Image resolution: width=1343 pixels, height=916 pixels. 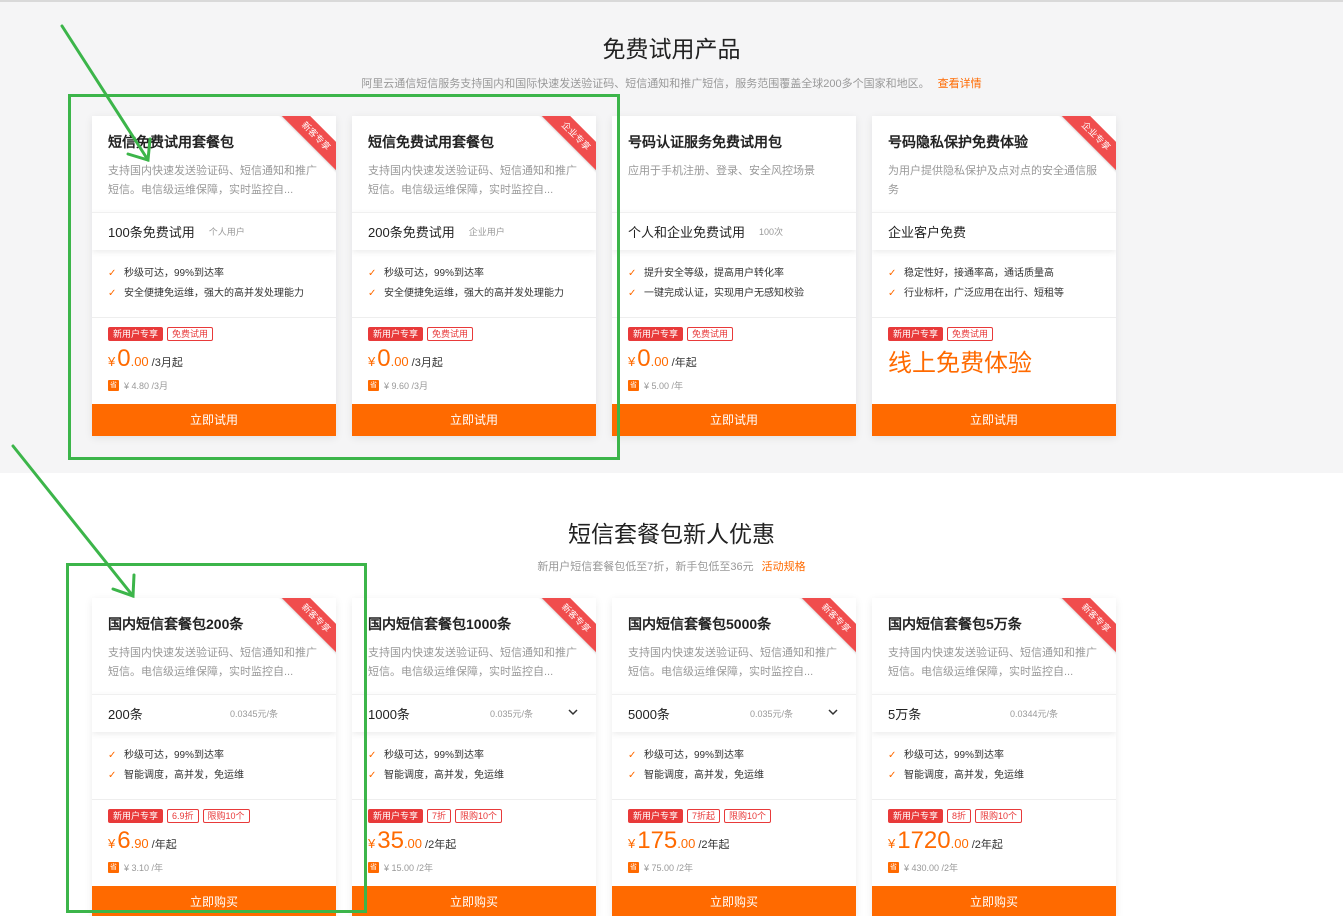 I want to click on view-details-link: 查看详情, so click(x=960, y=84).